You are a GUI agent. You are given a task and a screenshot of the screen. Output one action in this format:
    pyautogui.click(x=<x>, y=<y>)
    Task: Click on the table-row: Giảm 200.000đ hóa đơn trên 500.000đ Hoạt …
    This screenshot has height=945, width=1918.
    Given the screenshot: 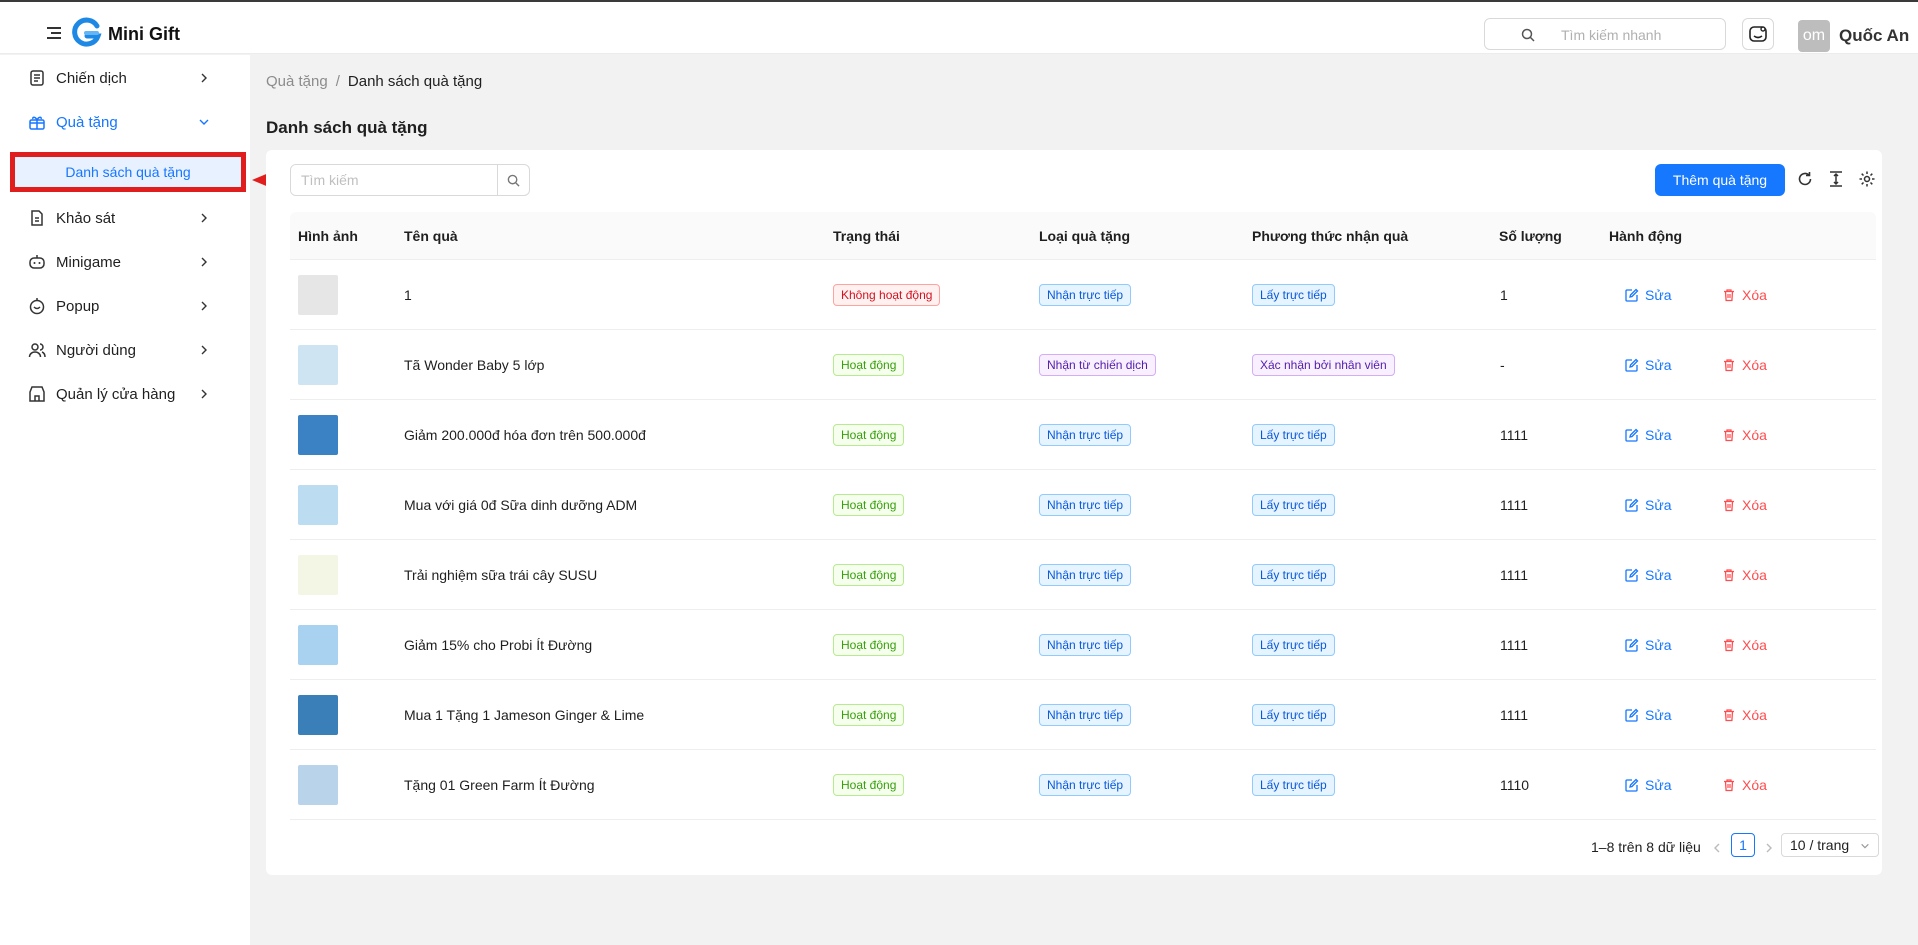 What is the action you would take?
    pyautogui.click(x=1083, y=435)
    